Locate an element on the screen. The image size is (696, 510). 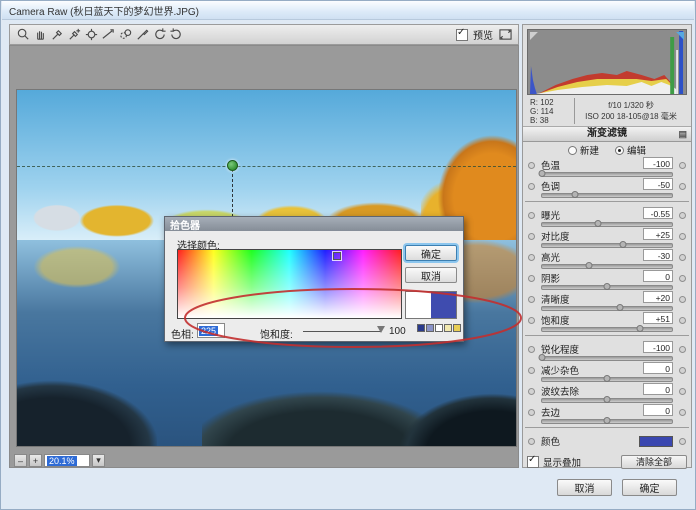
spot-removal-tool-icon is located at coordinates (125, 34).